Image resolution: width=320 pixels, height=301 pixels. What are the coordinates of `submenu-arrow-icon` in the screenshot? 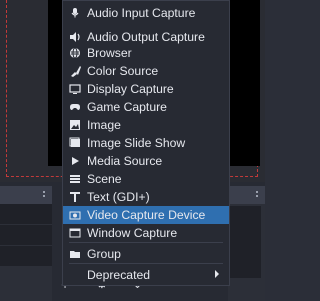 It's located at (217, 274).